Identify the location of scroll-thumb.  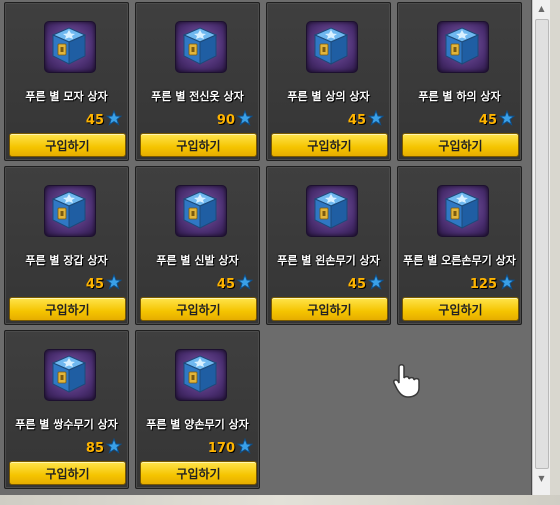
(542, 244).